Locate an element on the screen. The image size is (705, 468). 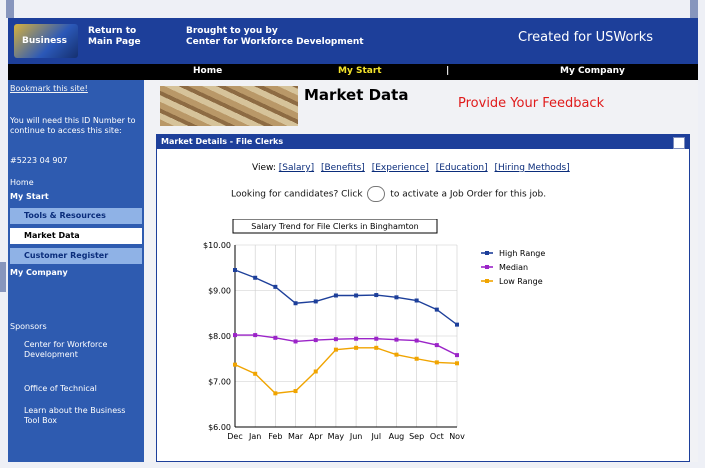
x-tick-label: Jun is located at coordinates (356, 436).